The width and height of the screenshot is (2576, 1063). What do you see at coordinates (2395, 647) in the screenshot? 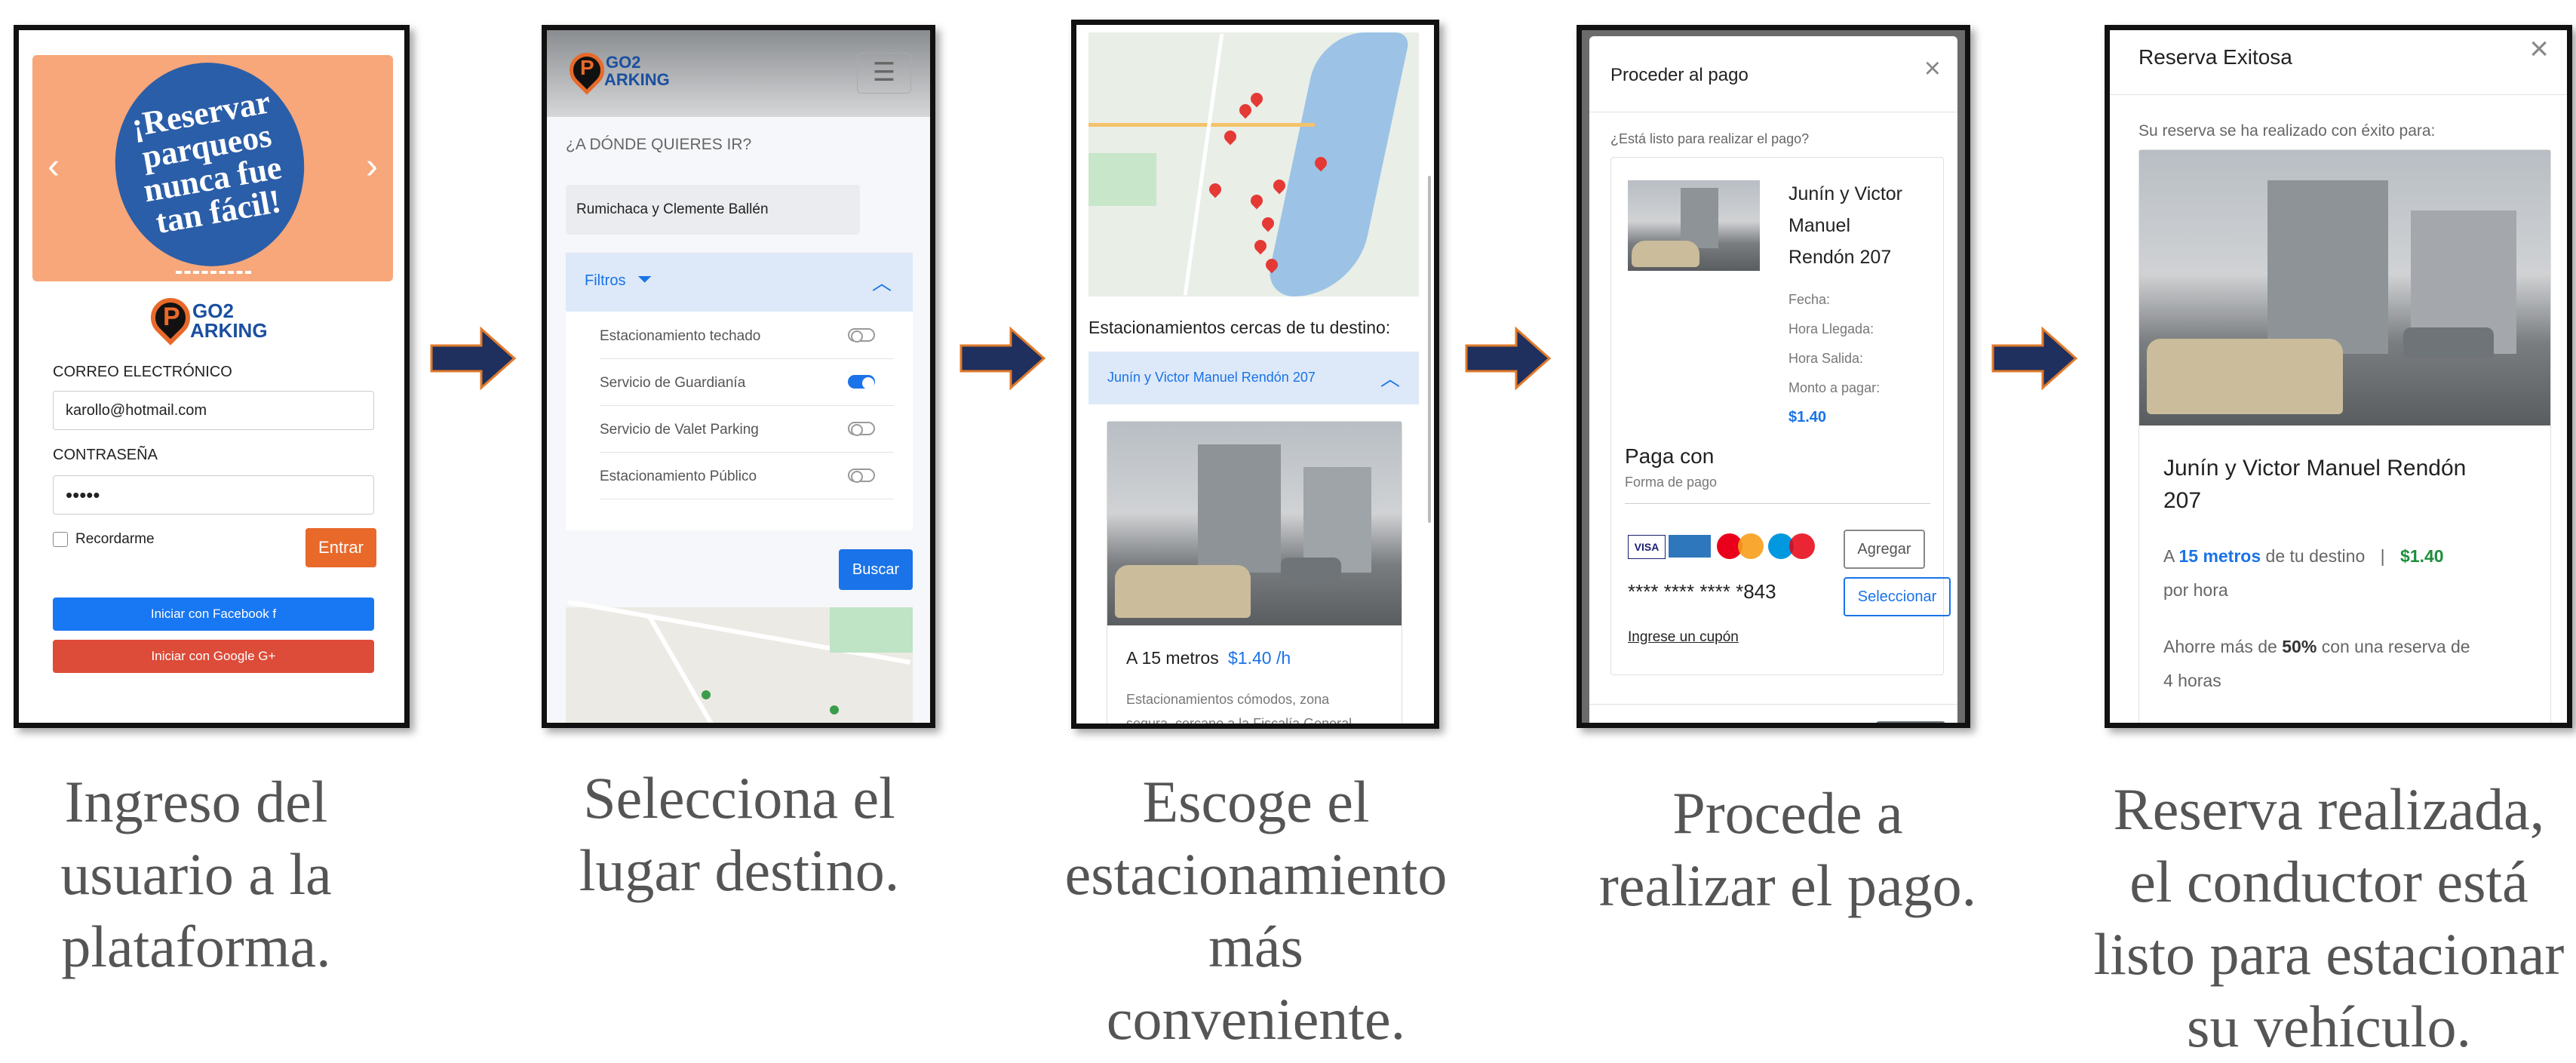
I see `savings-suffix: con una reserva de` at bounding box center [2395, 647].